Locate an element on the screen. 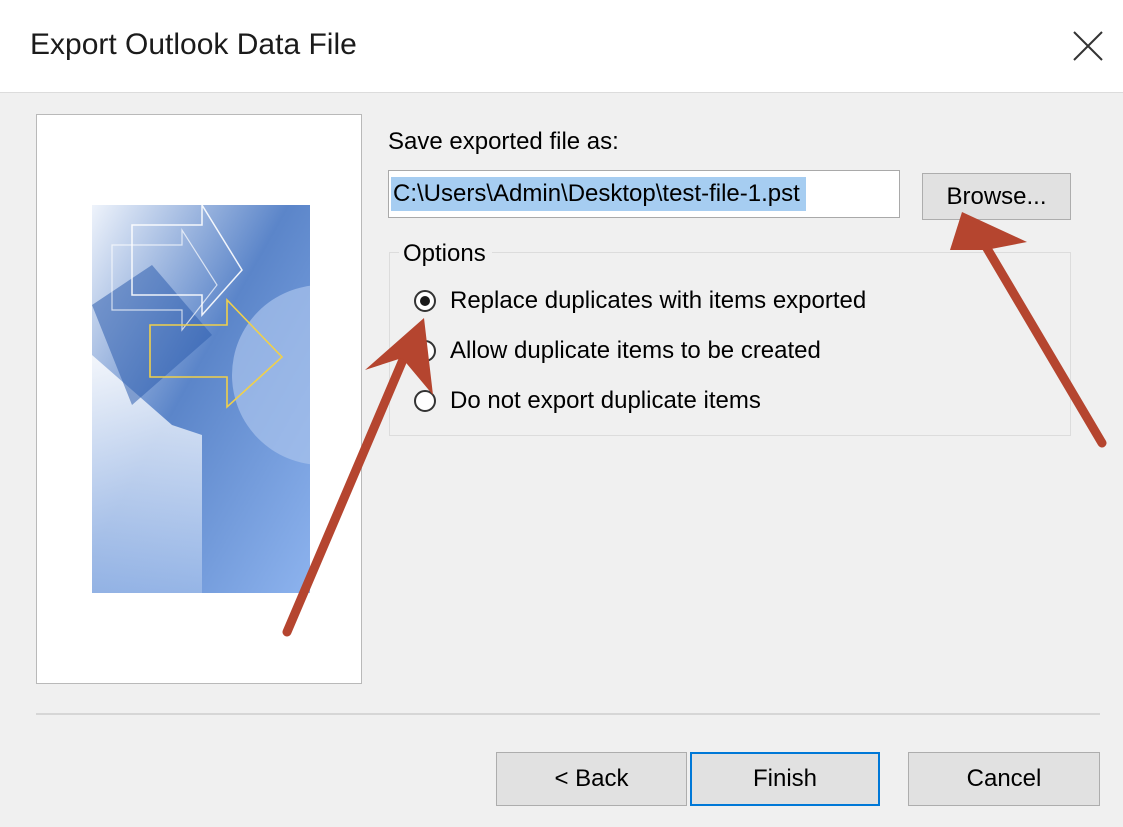  radio-do-not-export-duplicates: Do not export duplicate items is located at coordinates (587, 401).